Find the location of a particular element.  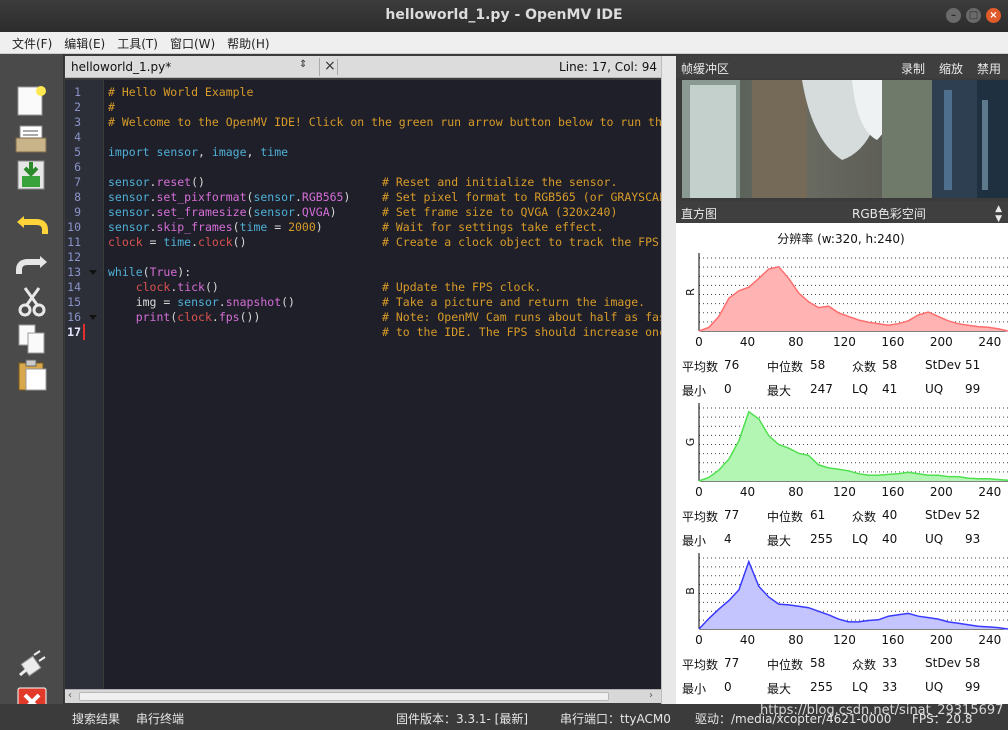

menu-edit: 编辑(E) is located at coordinates (84, 42).